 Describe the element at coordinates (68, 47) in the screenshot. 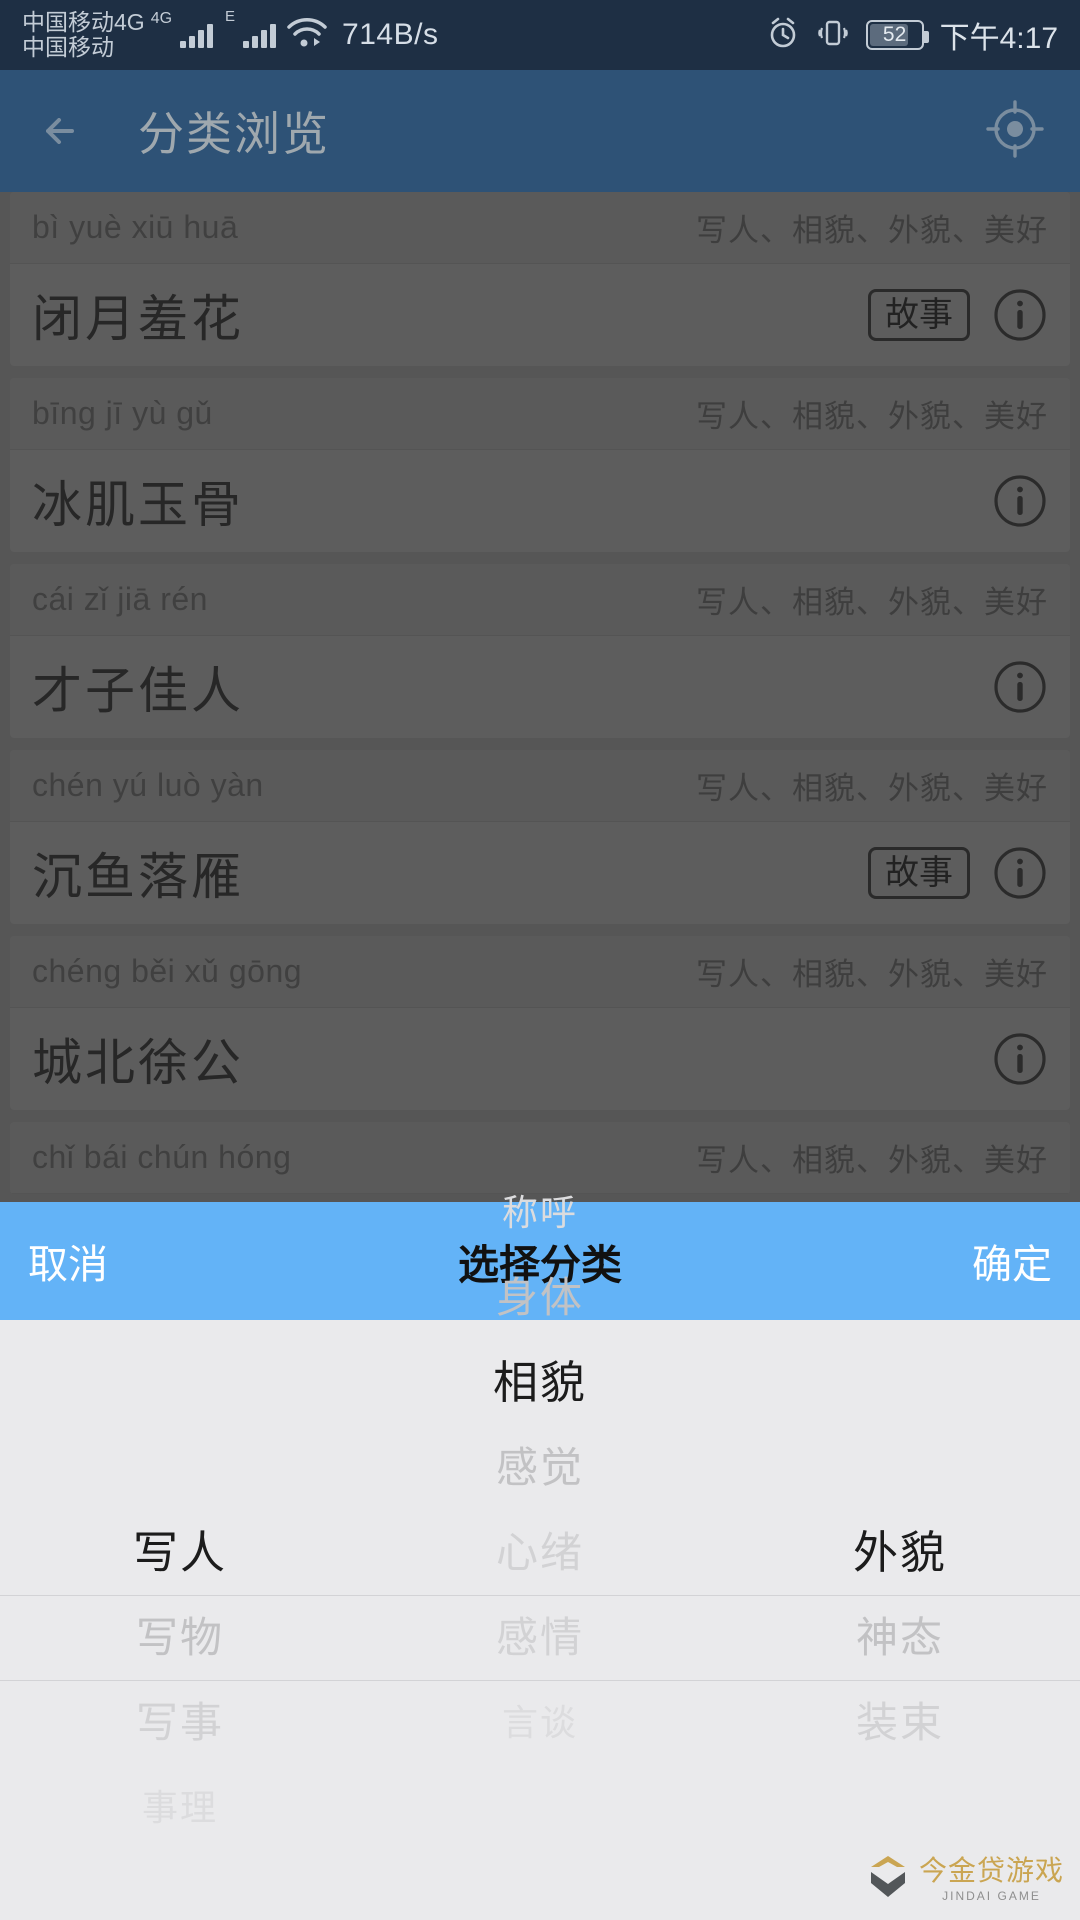

I see `carrier-line-2: 中国移动` at that location.